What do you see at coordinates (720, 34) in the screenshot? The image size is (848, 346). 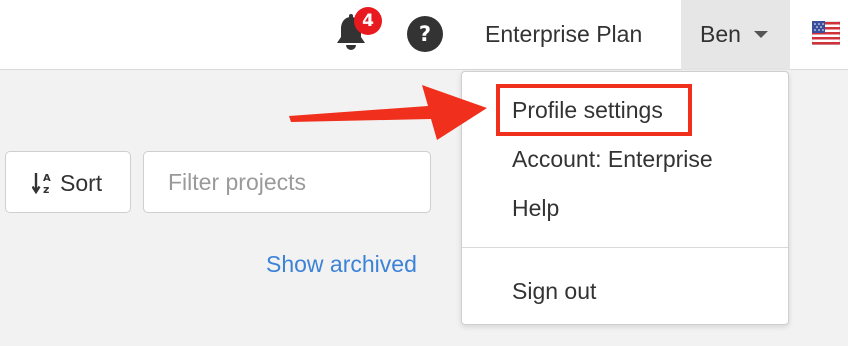 I see `user-name: Ben` at bounding box center [720, 34].